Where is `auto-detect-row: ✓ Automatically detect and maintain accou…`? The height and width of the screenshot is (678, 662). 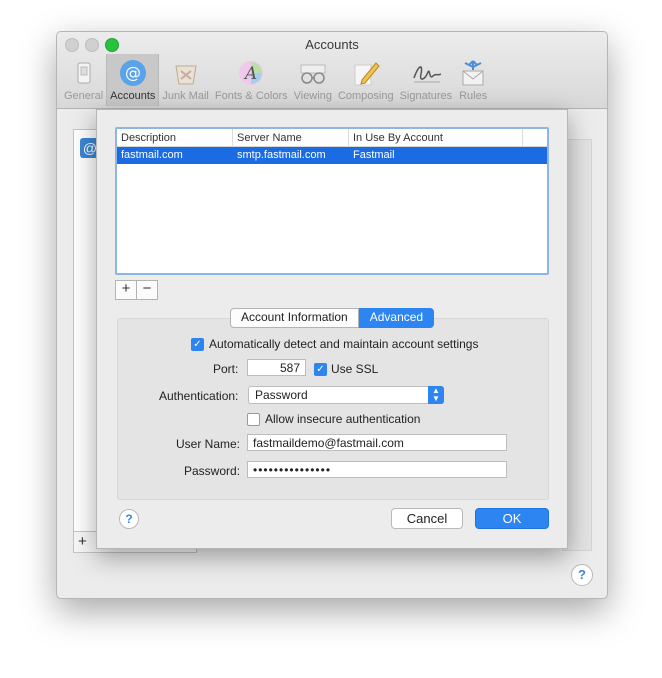 auto-detect-row: ✓ Automatically detect and maintain accou… is located at coordinates (335, 344).